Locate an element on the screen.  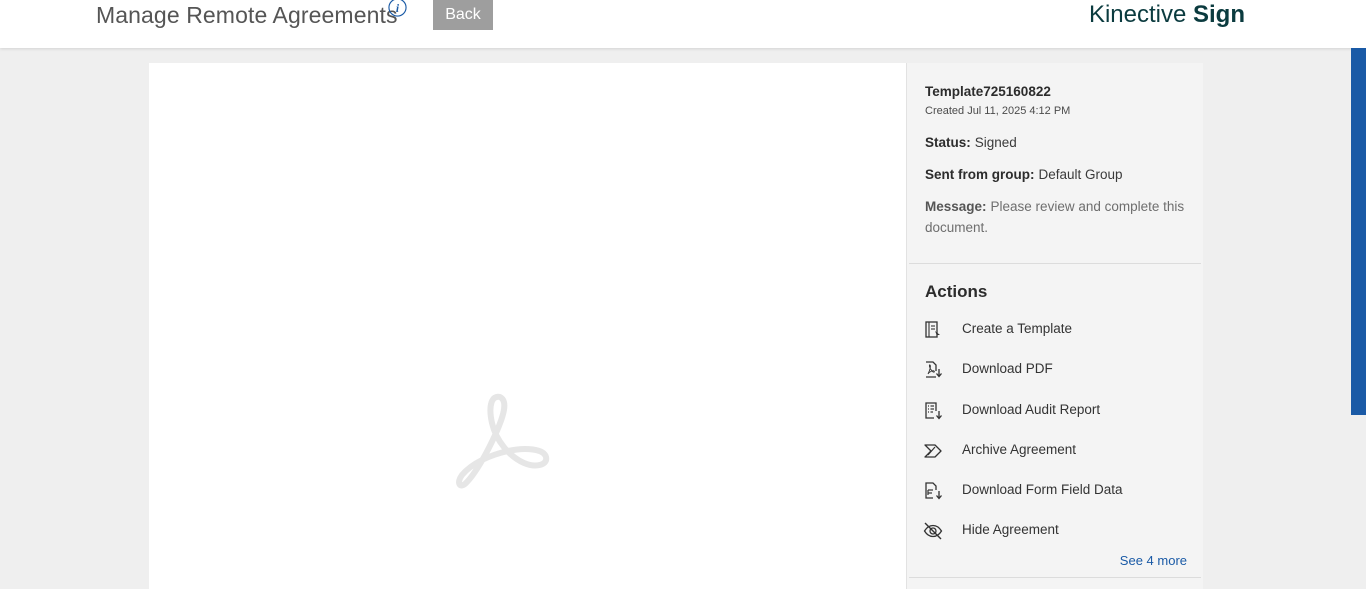
download-pdf-action: Download PDF is located at coordinates (1058, 370).